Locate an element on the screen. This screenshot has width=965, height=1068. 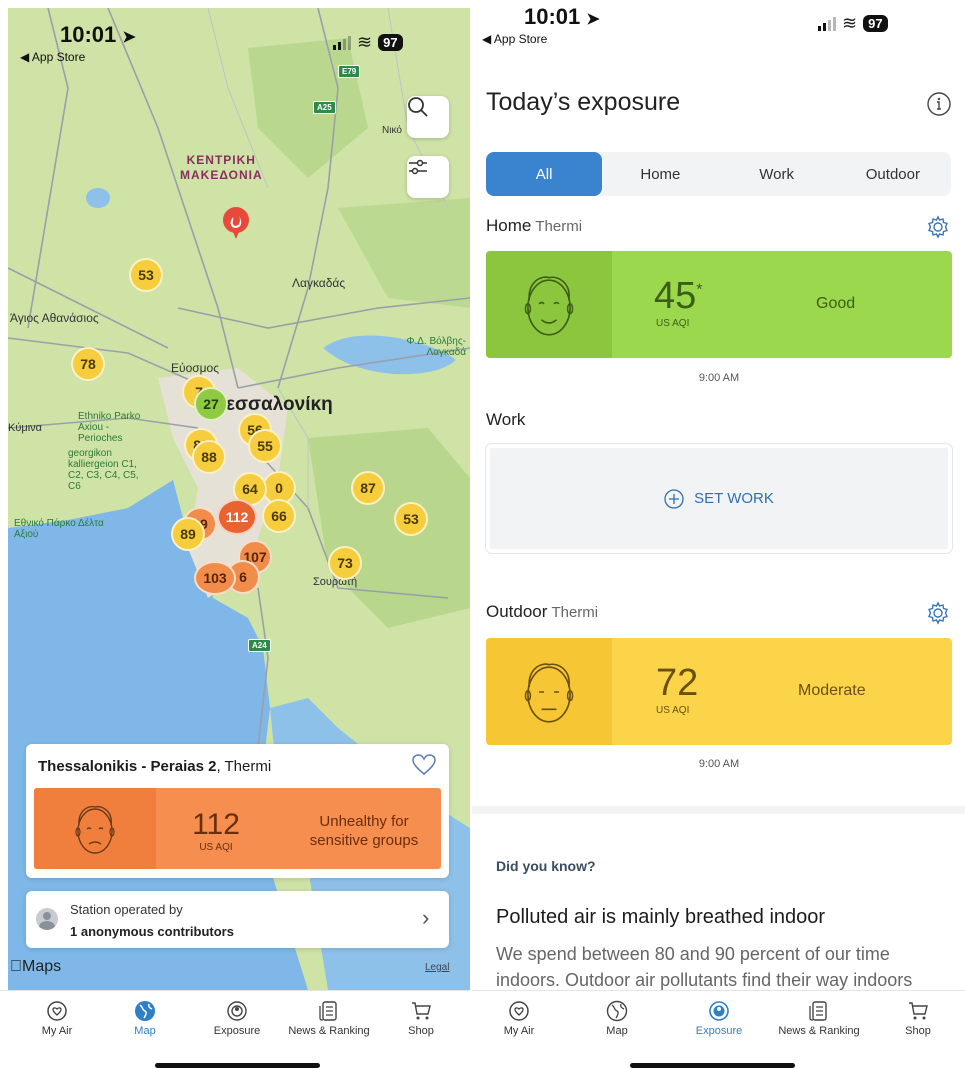
segment-outdoor: Outdoor is located at coordinates (893, 174).